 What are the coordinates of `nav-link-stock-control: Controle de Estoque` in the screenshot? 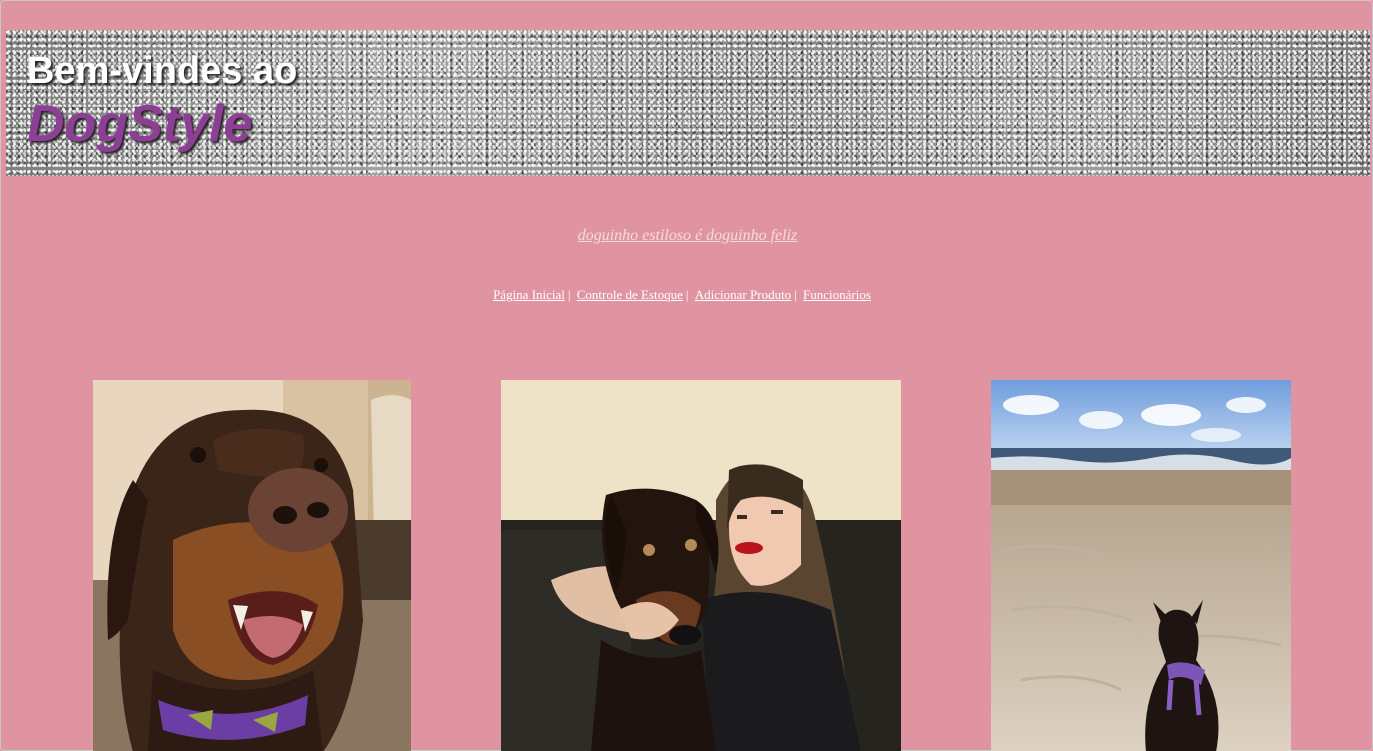 It's located at (630, 294).